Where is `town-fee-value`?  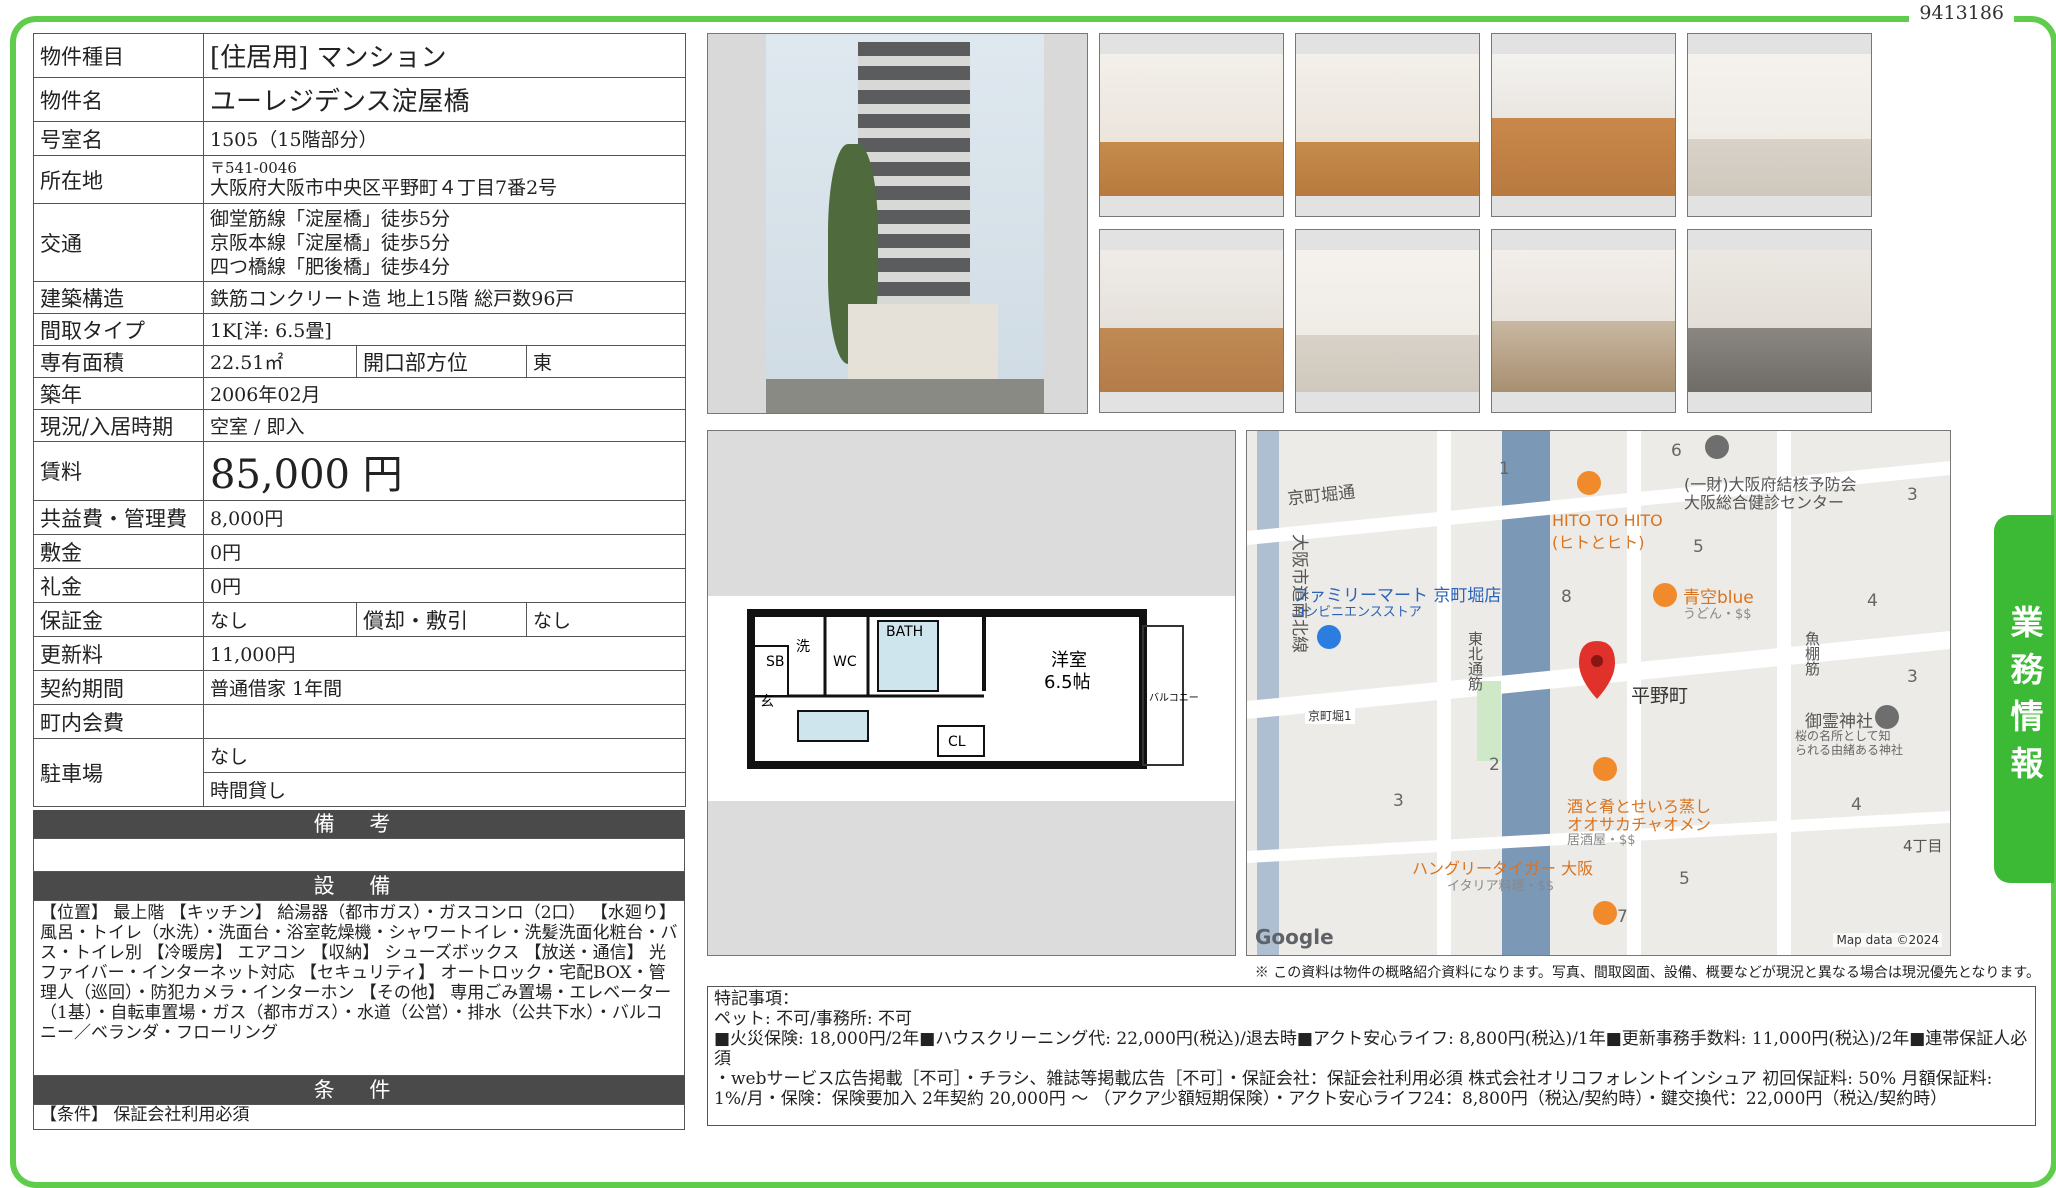 town-fee-value is located at coordinates (444, 721).